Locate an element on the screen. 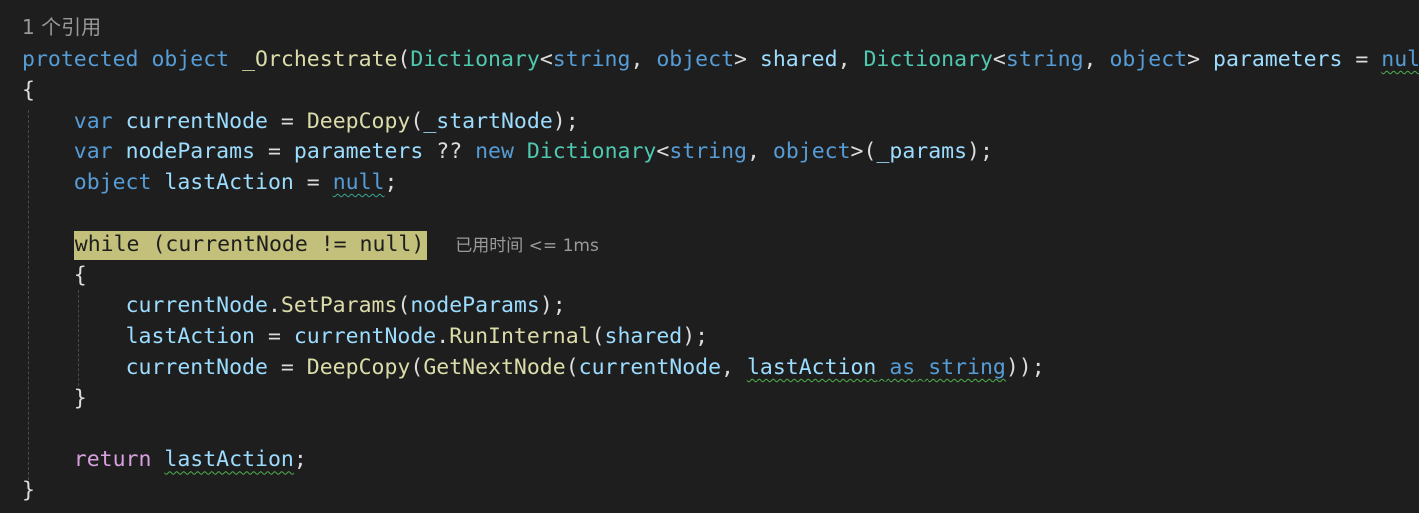 The width and height of the screenshot is (1419, 513). token-kw: new is located at coordinates (494, 152).